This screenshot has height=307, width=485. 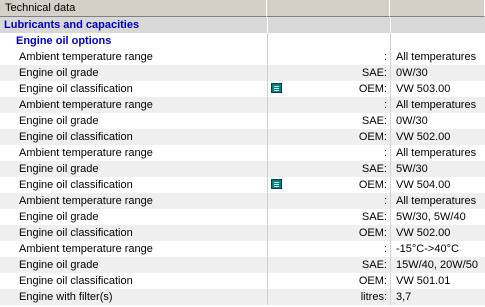 What do you see at coordinates (437, 281) in the screenshot?
I see `row-value: VW 501.01` at bounding box center [437, 281].